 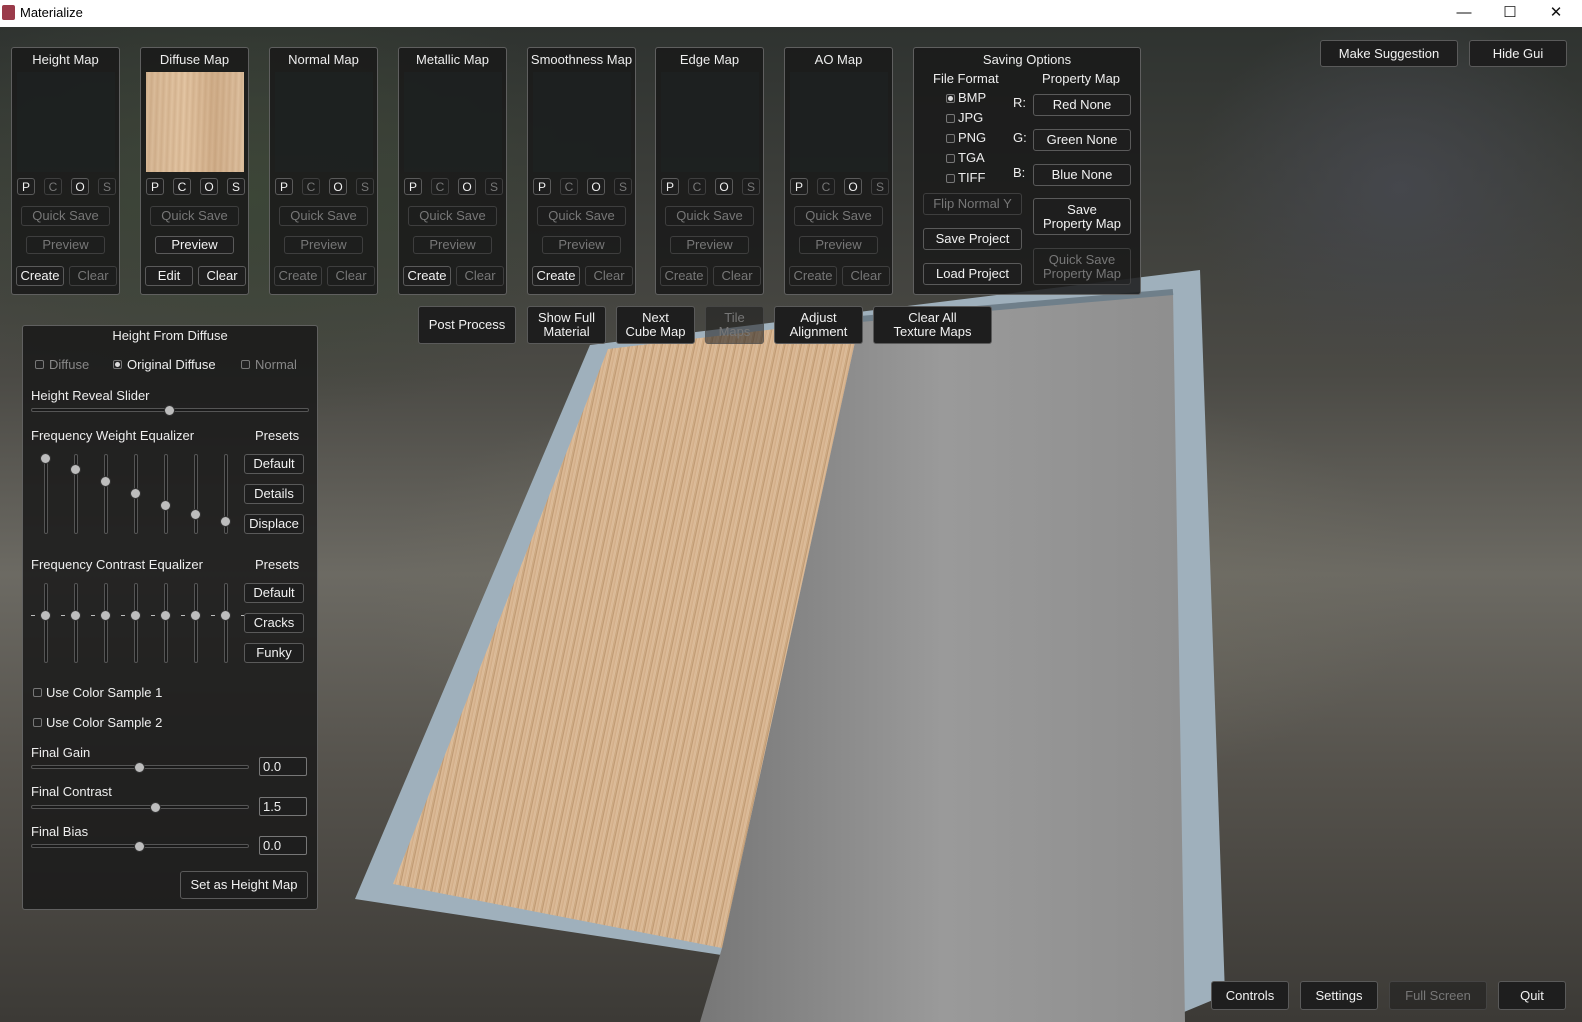 I want to click on normal-map-create-button: Create, so click(x=298, y=276).